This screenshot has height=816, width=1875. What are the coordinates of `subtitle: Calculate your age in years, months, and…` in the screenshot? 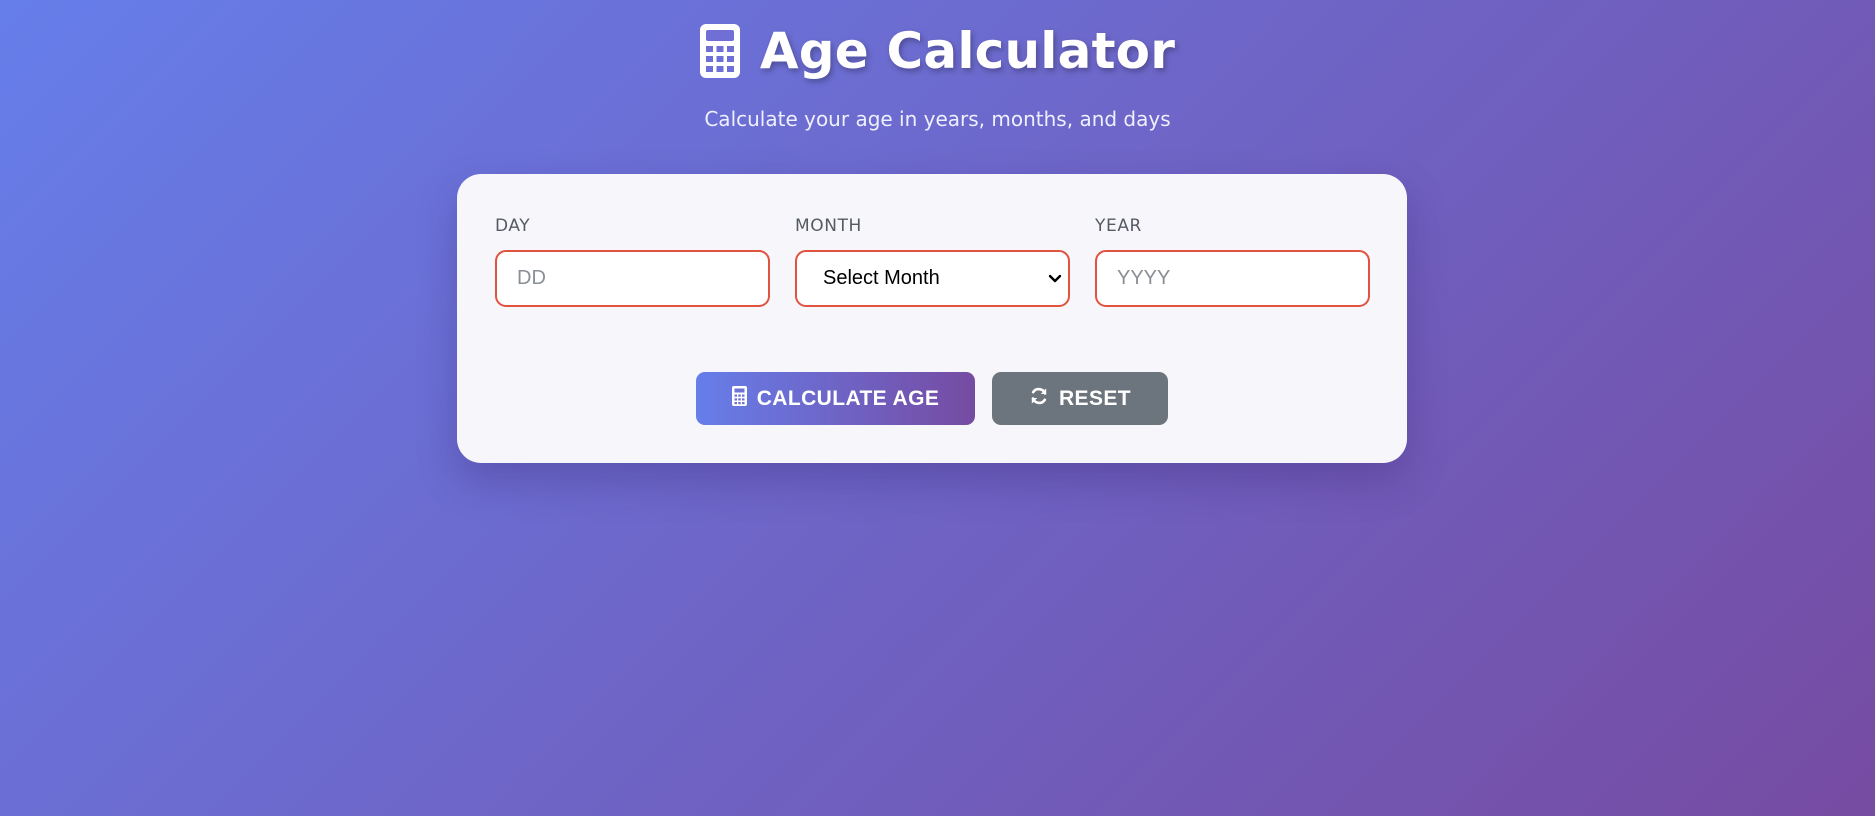 It's located at (937, 119).